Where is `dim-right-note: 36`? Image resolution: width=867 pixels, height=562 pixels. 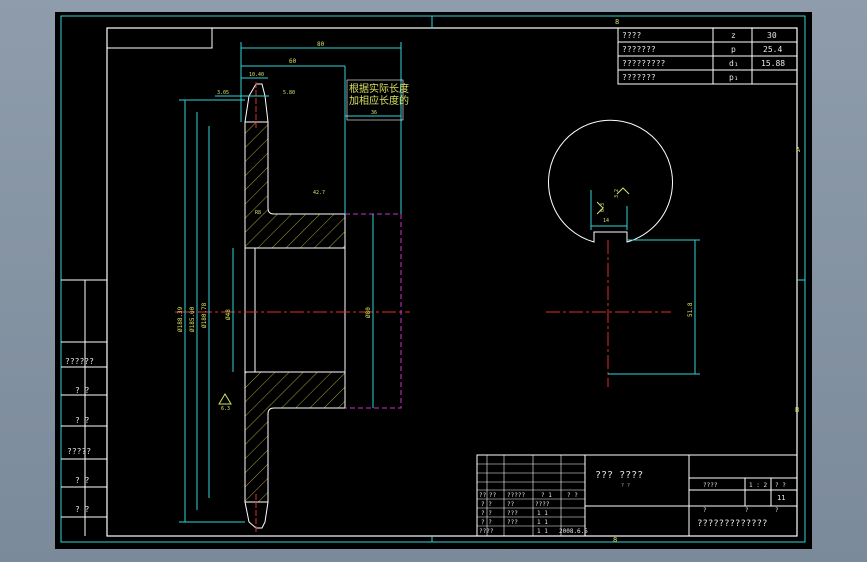 dim-right-note: 36 is located at coordinates (374, 113).